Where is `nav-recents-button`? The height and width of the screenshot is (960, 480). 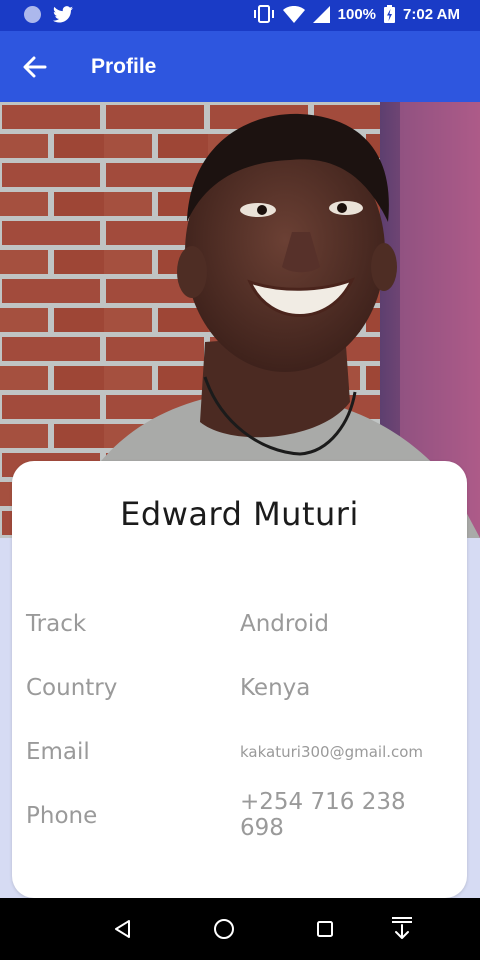
nav-recents-button is located at coordinates (325, 929).